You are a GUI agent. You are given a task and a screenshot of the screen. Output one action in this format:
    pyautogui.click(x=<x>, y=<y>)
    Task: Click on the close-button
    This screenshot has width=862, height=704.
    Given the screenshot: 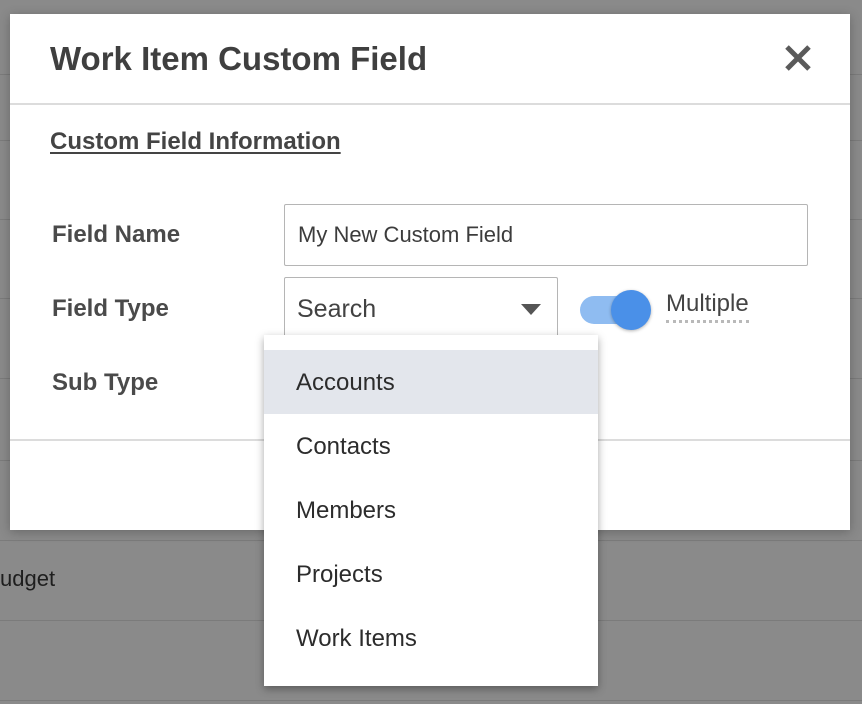 What is the action you would take?
    pyautogui.click(x=798, y=58)
    